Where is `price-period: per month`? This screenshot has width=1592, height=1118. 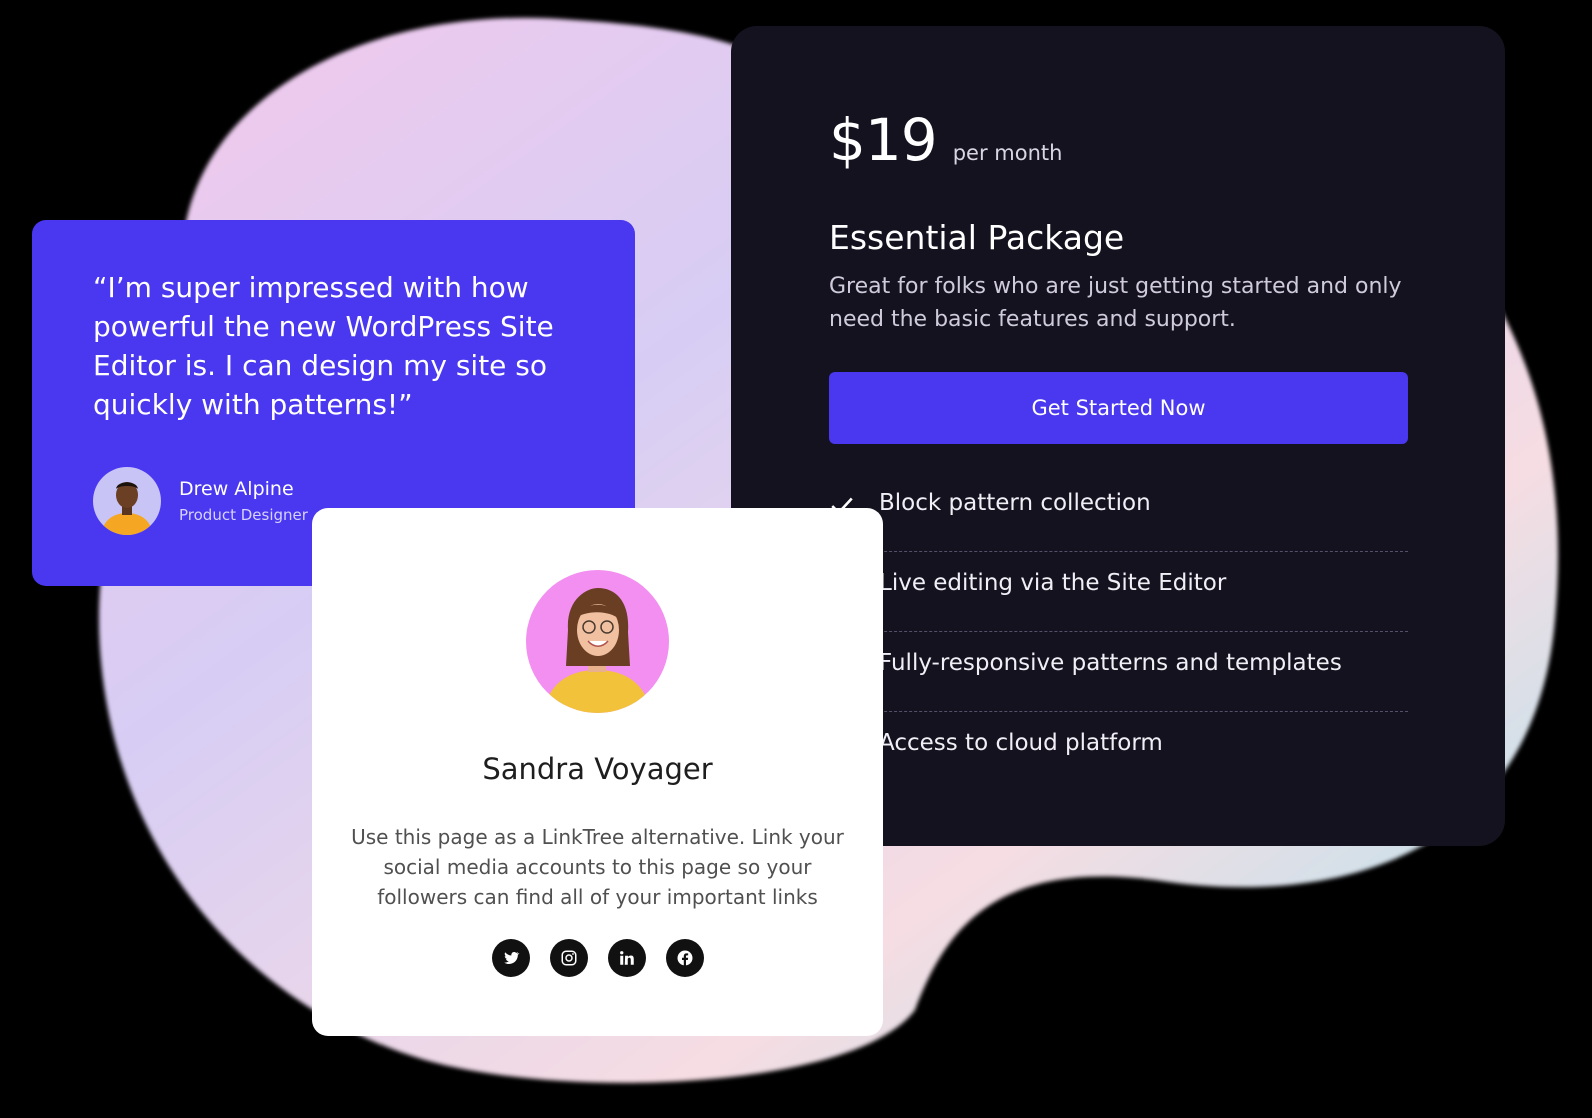 price-period: per month is located at coordinates (1007, 153).